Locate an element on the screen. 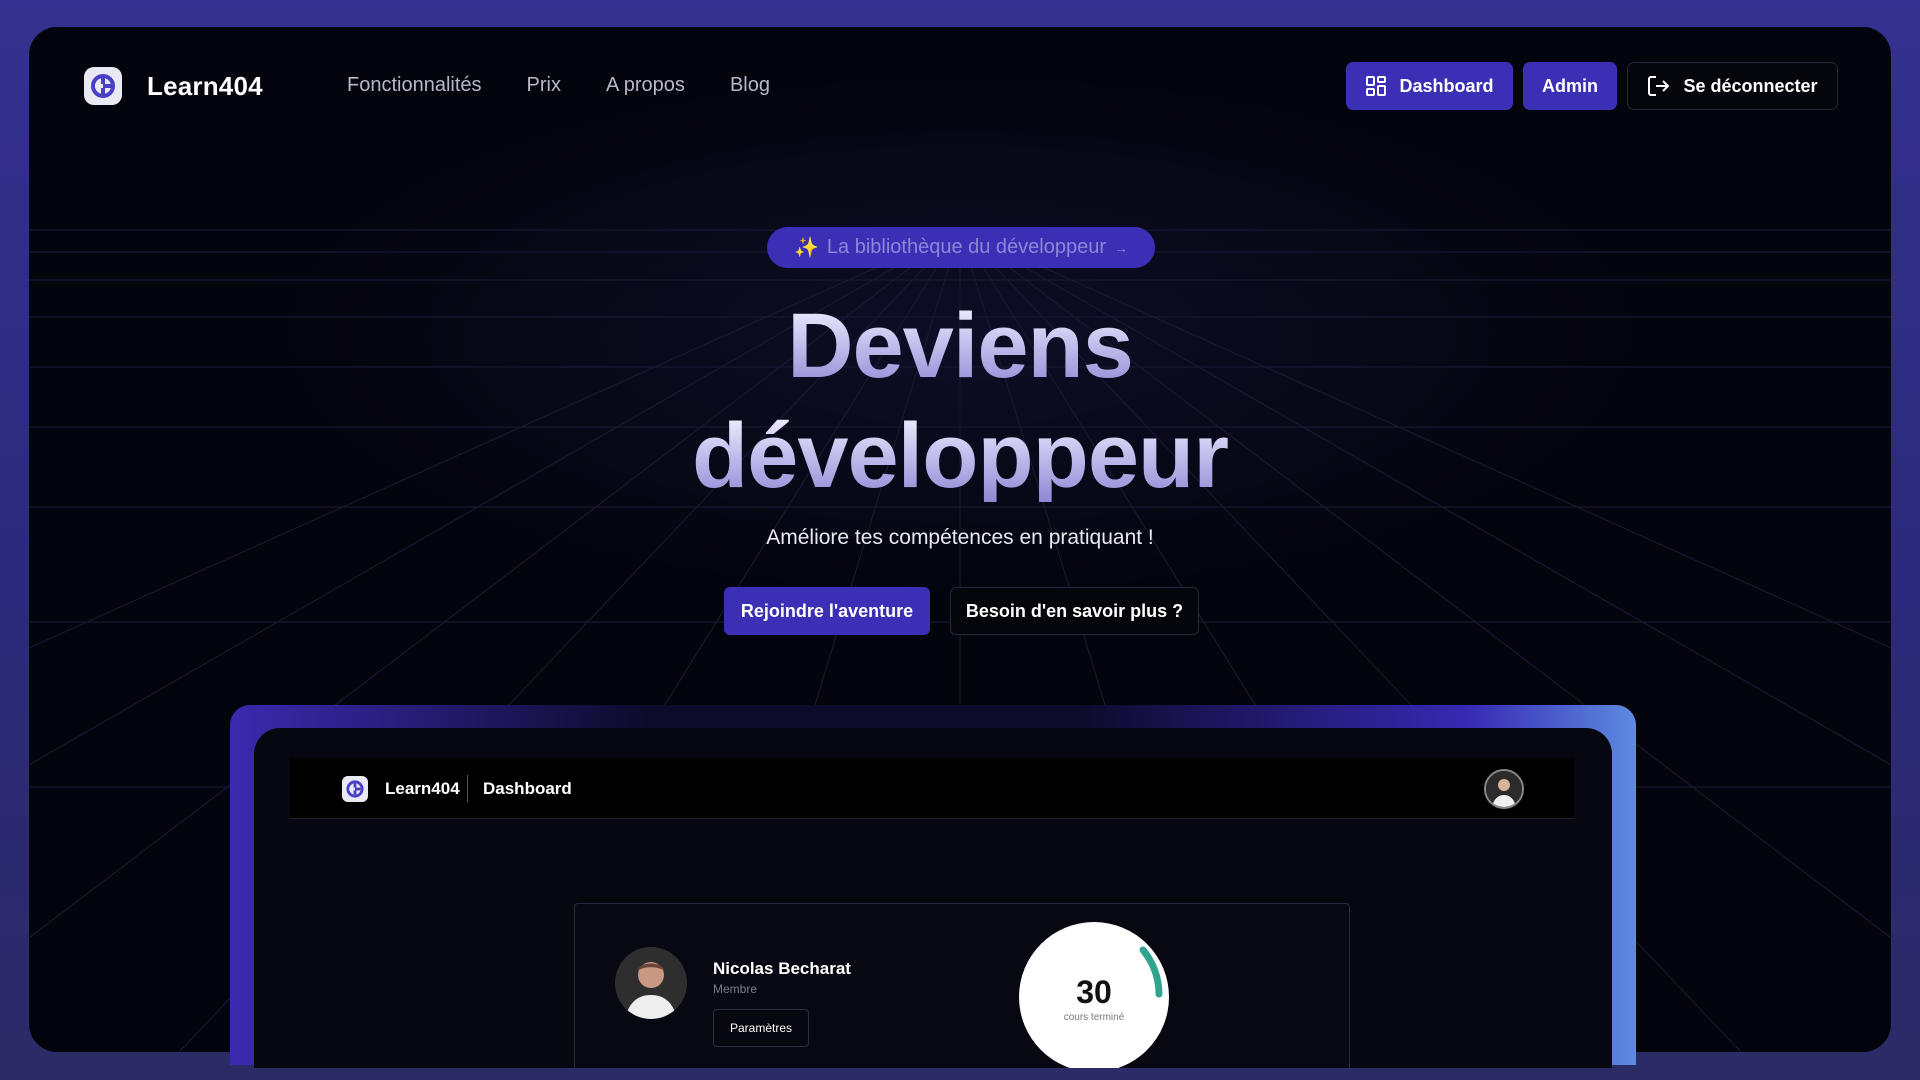 The height and width of the screenshot is (1080, 1920). hero-badge: ✨ La bibliothèque du développeur → is located at coordinates (961, 247).